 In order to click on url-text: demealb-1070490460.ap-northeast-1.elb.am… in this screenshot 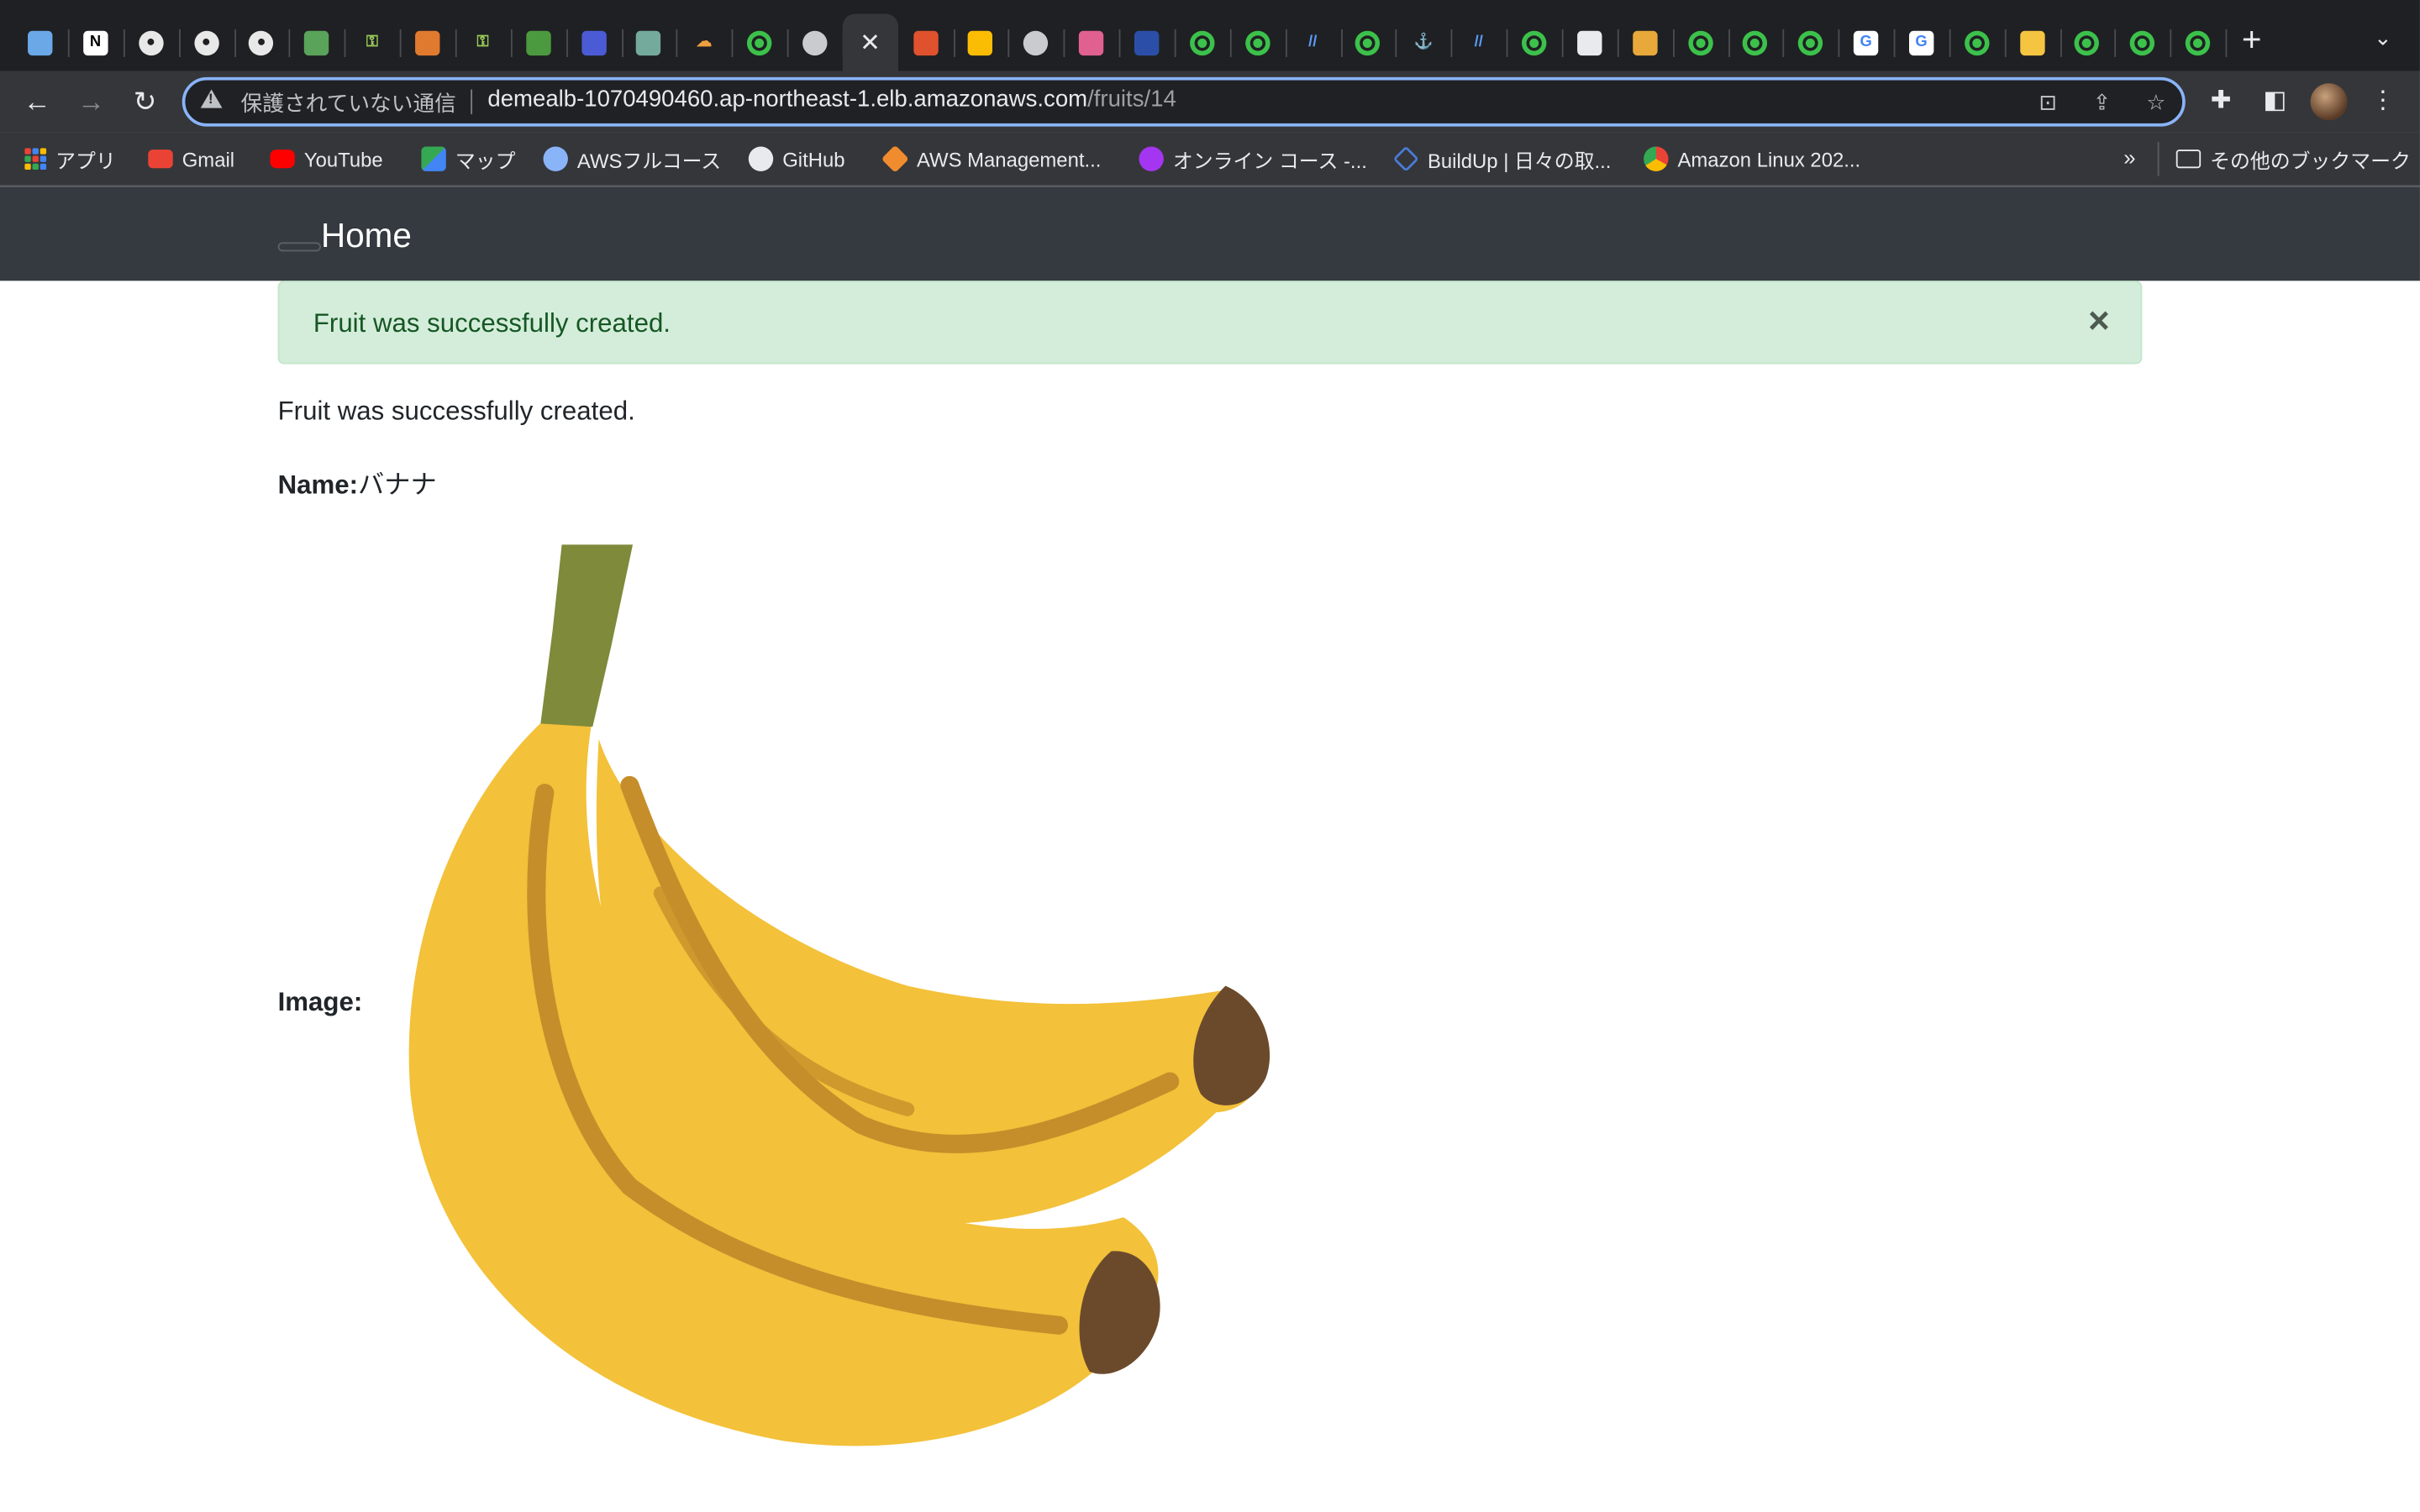, I will do `click(831, 100)`.